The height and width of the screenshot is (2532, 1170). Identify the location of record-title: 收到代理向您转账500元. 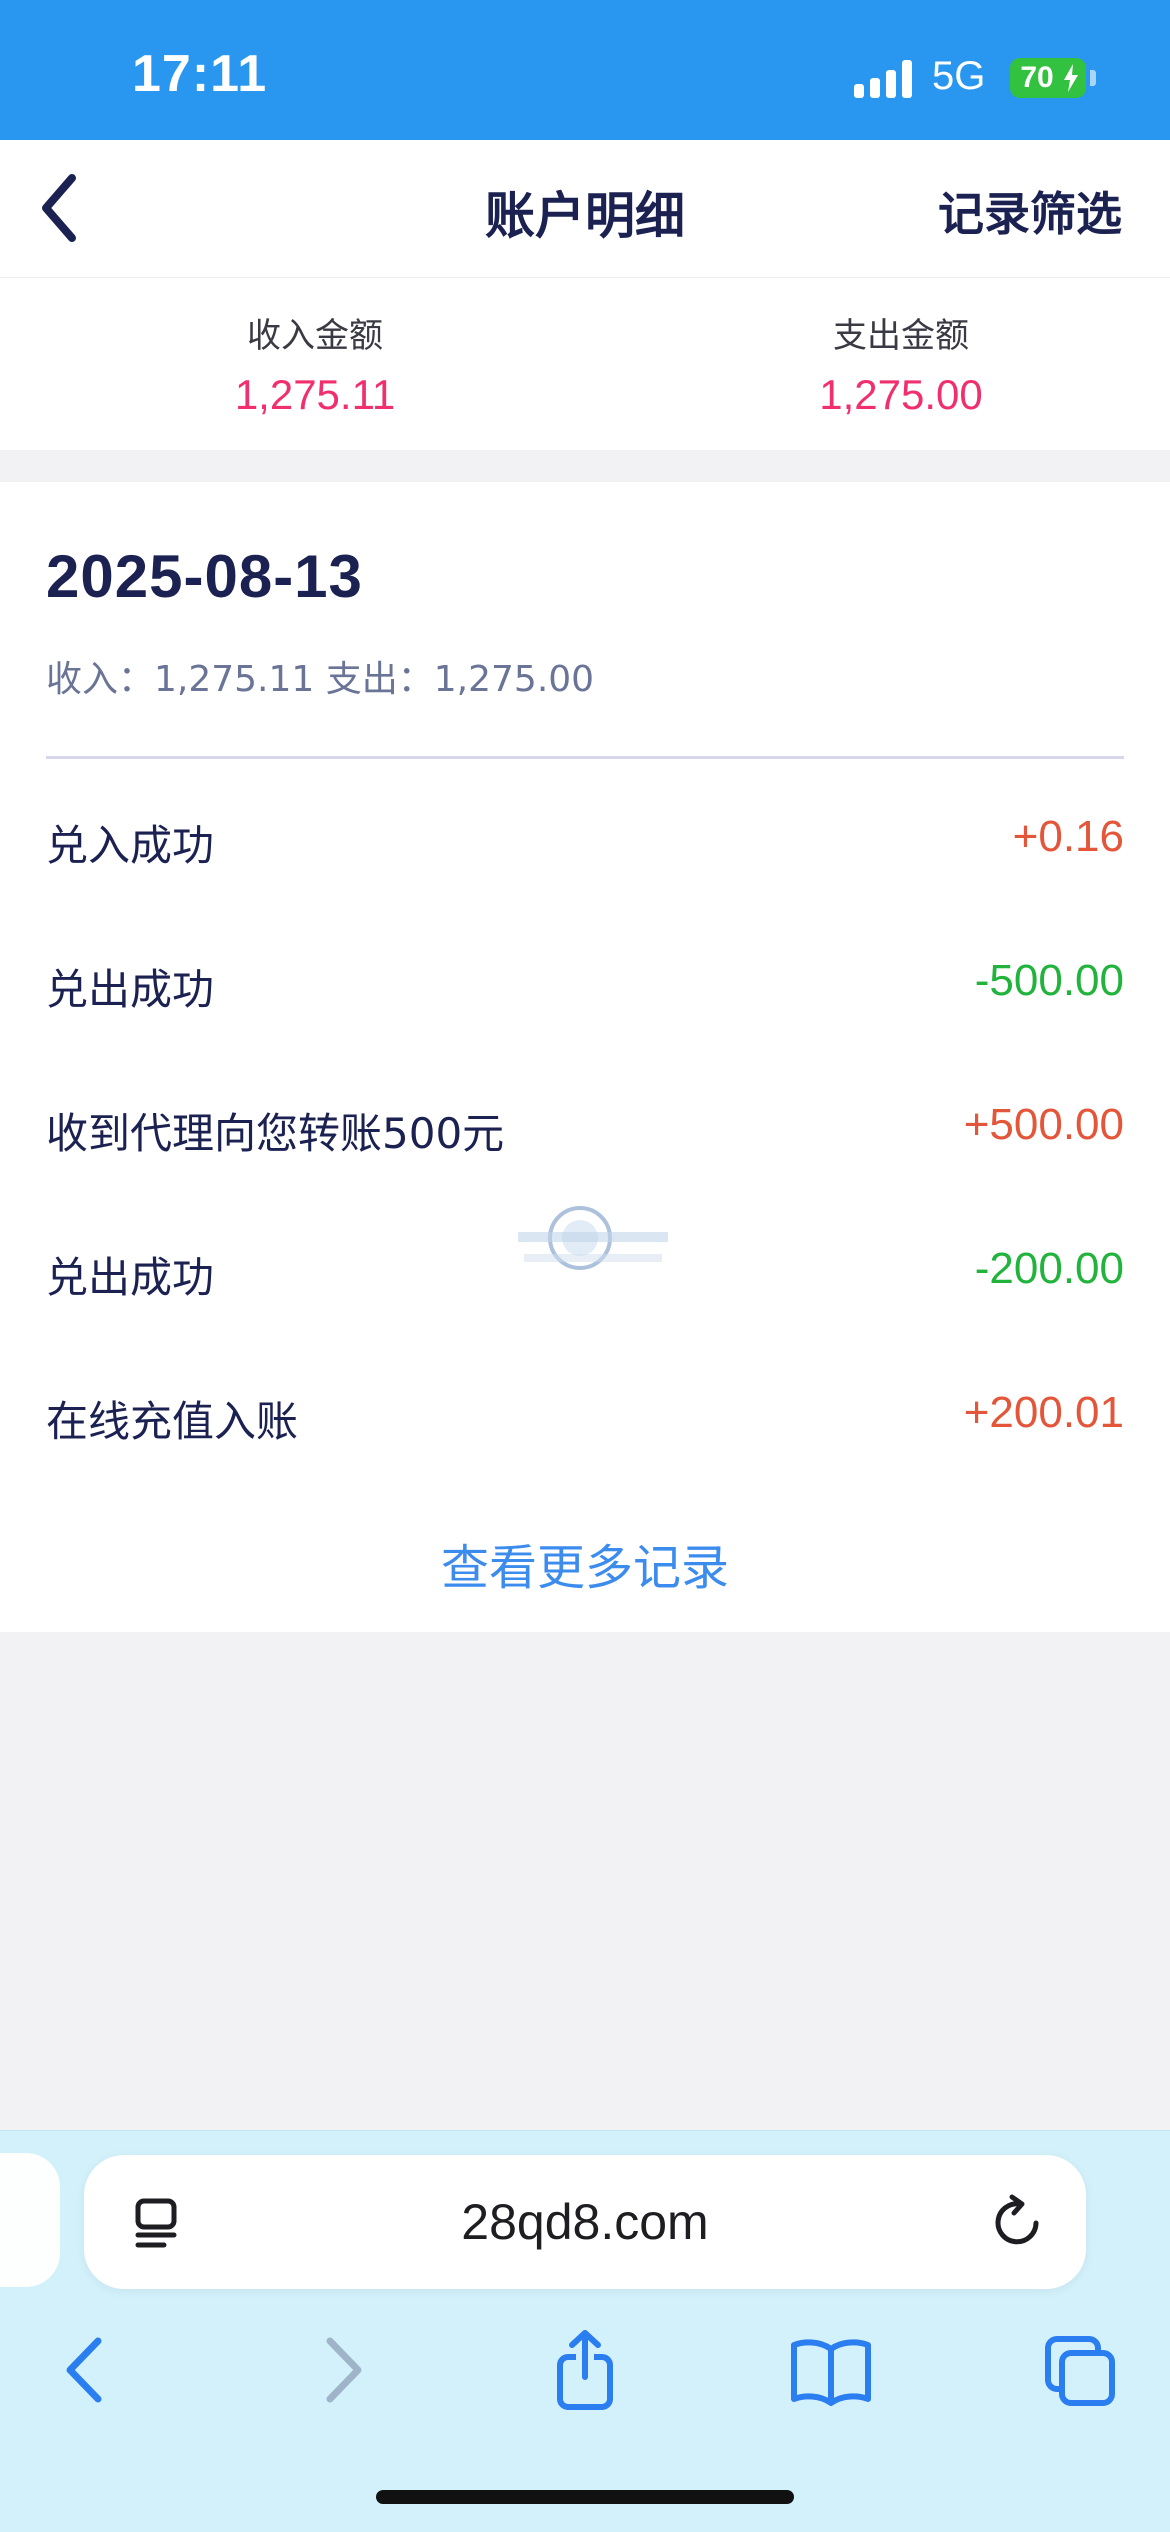
(275, 1133).